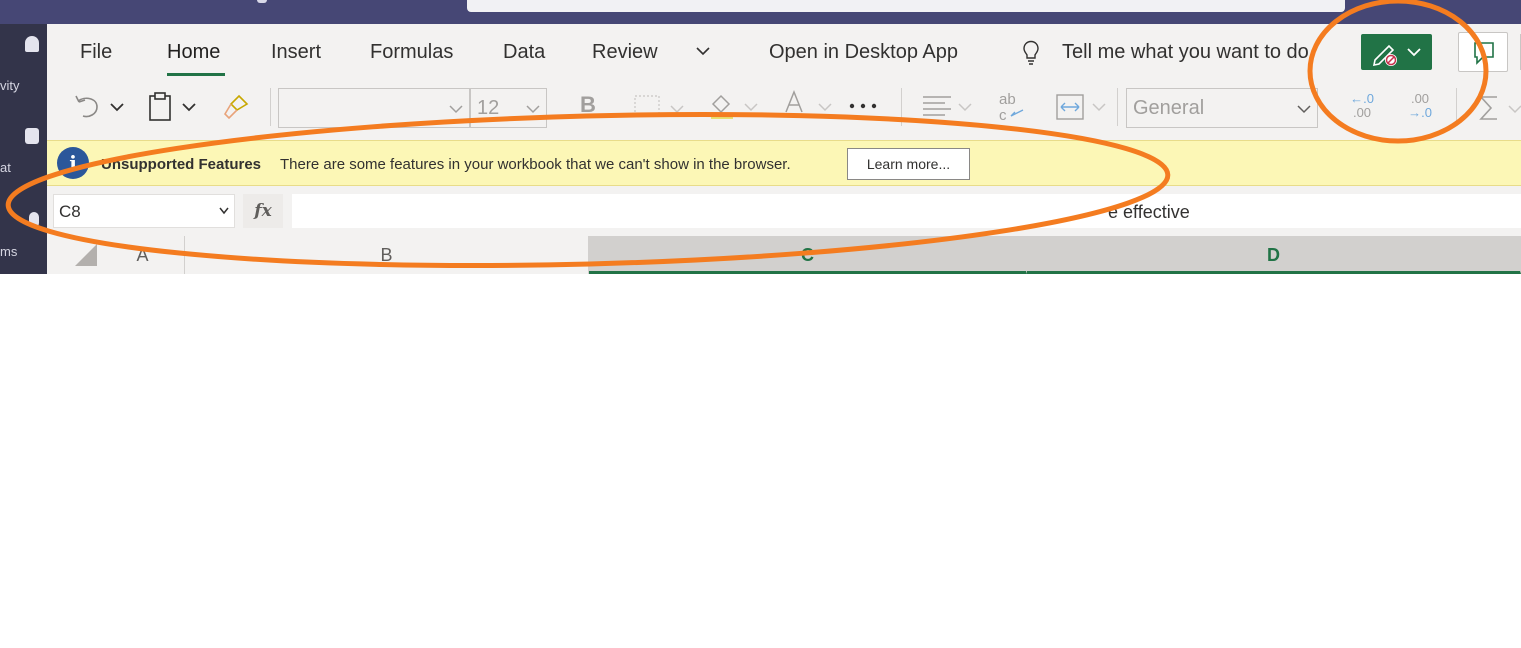 This screenshot has width=1521, height=648. What do you see at coordinates (23, 235) in the screenshot?
I see `rail-item-teams: ms` at bounding box center [23, 235].